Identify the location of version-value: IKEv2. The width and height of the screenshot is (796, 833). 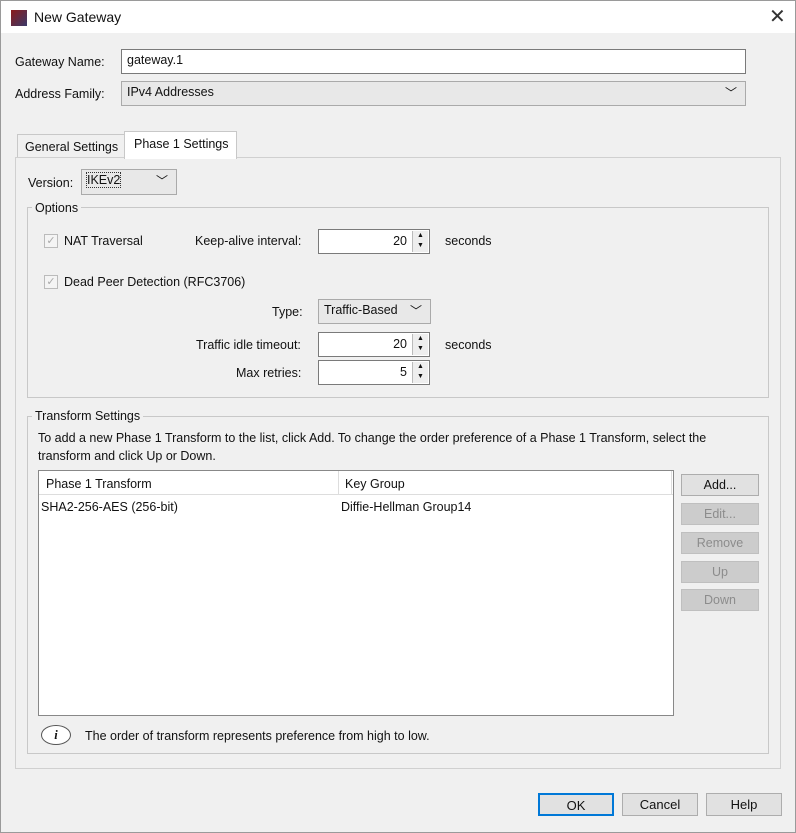
(103, 180).